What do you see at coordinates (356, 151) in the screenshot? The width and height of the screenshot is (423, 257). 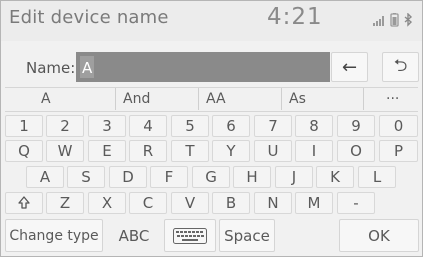 I see `key-o: O` at bounding box center [356, 151].